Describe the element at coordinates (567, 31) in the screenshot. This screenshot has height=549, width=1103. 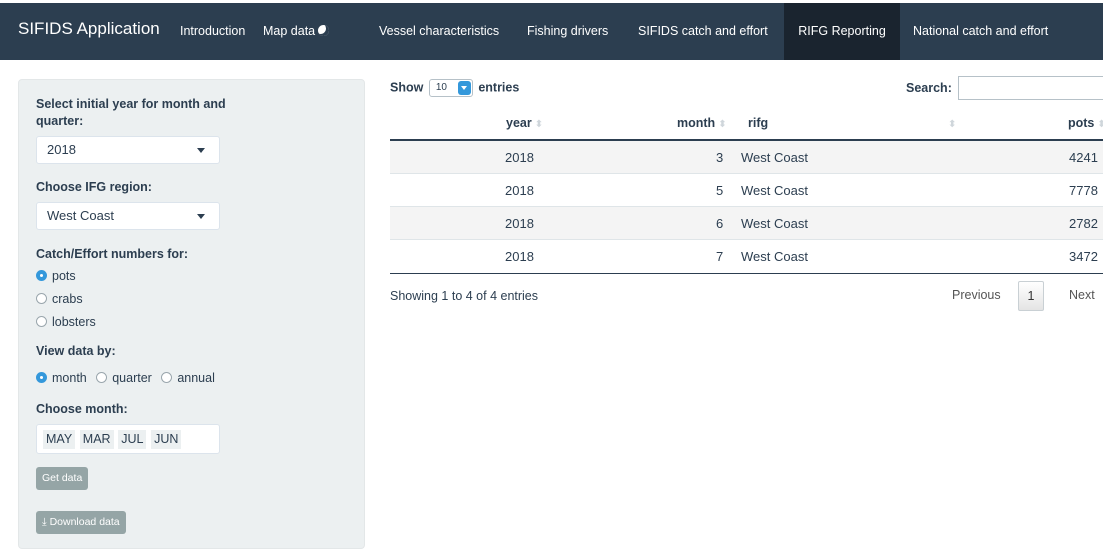
I see `tab-fishing-drivers: Fishing drivers` at that location.